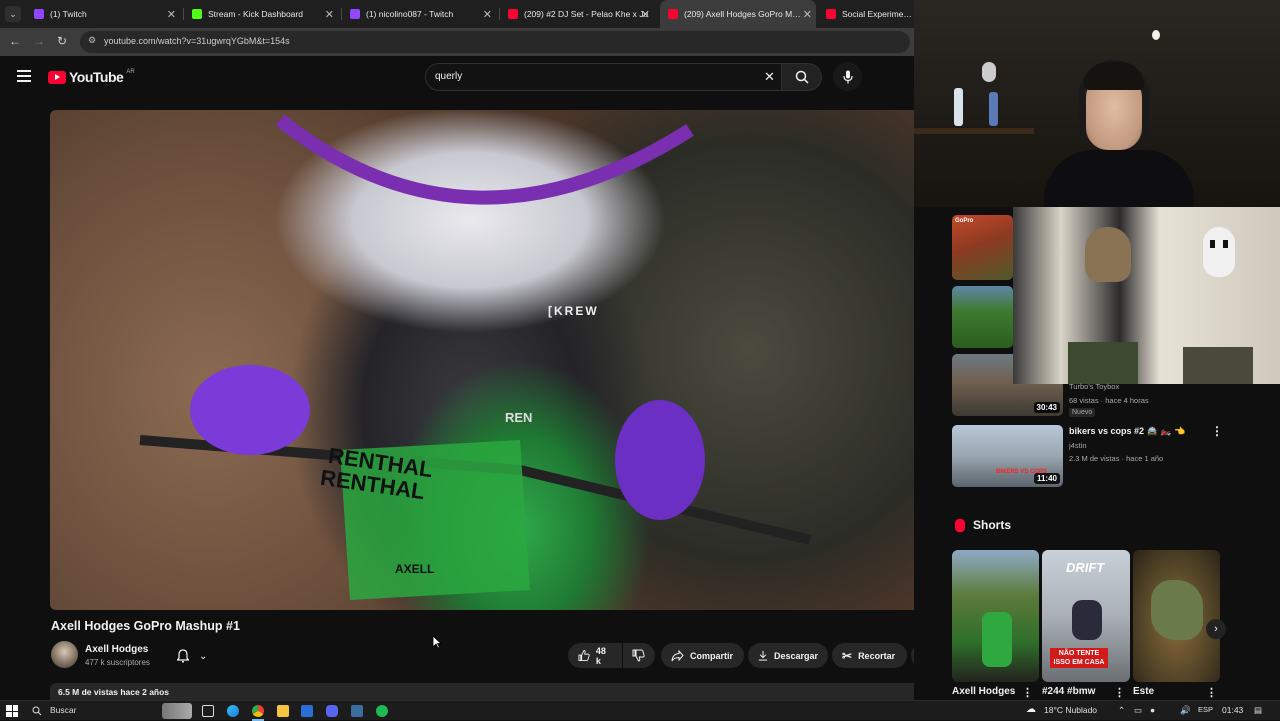 This screenshot has height=721, width=1280. What do you see at coordinates (1121, 710) in the screenshot?
I see `chevron-up-icon: ⌃` at bounding box center [1121, 710].